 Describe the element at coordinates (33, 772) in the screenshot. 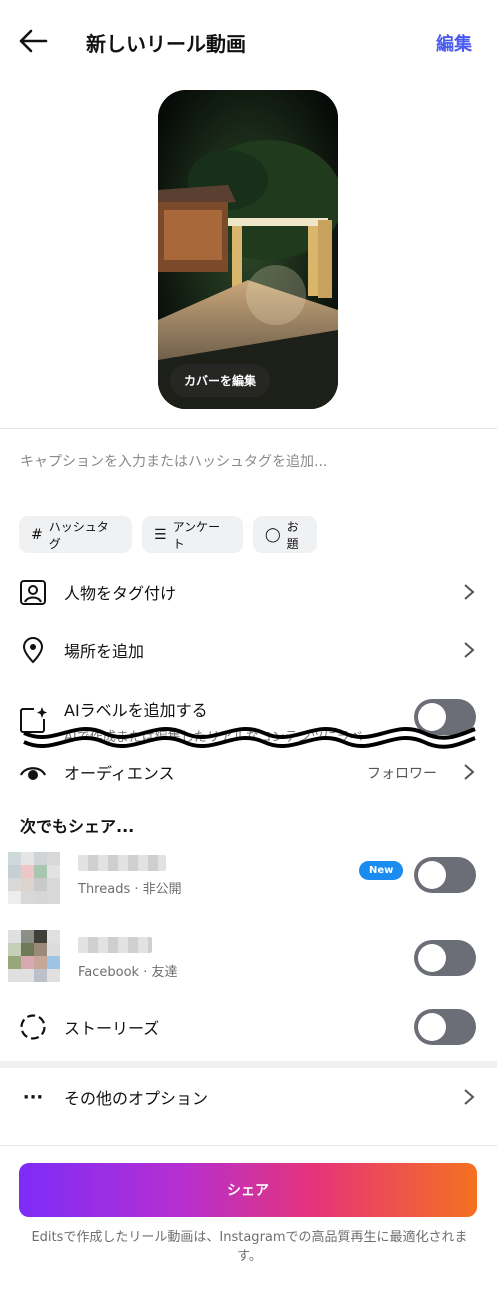

I see `audience-eye-icon` at that location.